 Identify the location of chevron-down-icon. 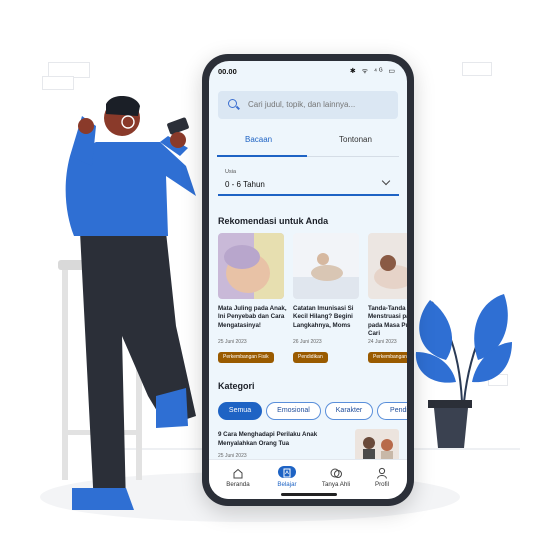
(386, 181).